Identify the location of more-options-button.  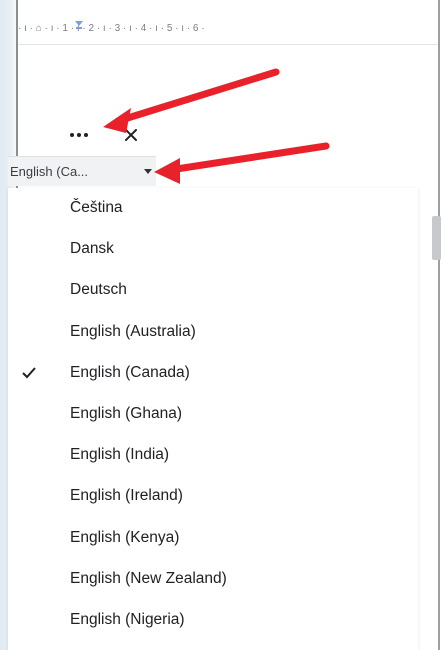
(79, 135).